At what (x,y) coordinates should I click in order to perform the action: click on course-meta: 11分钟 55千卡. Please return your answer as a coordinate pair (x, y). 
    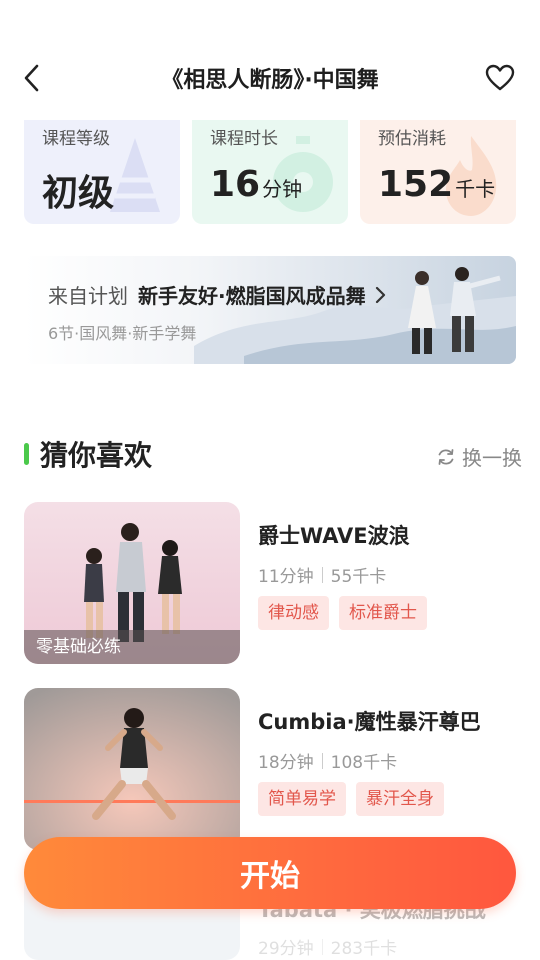
    Looking at the image, I should click on (322, 574).